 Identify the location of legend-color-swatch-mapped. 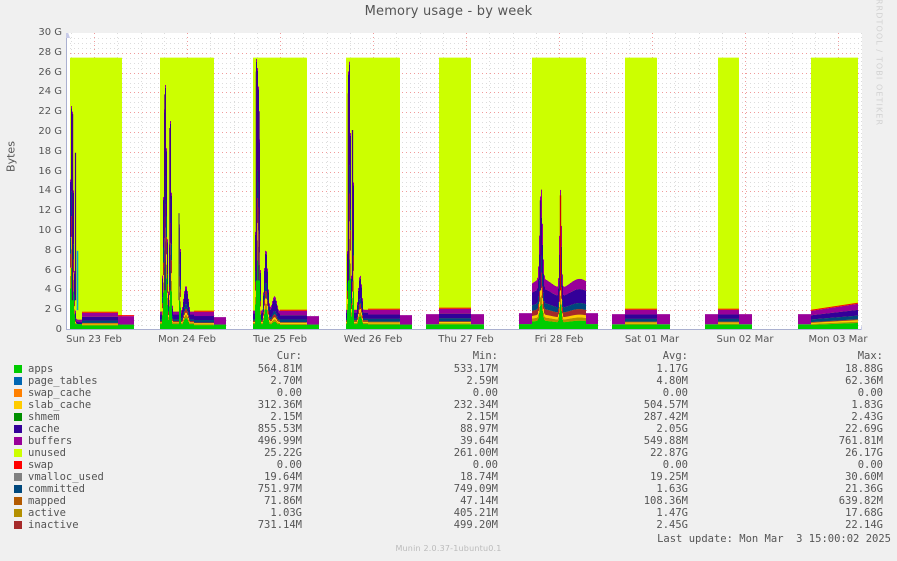
(18, 501).